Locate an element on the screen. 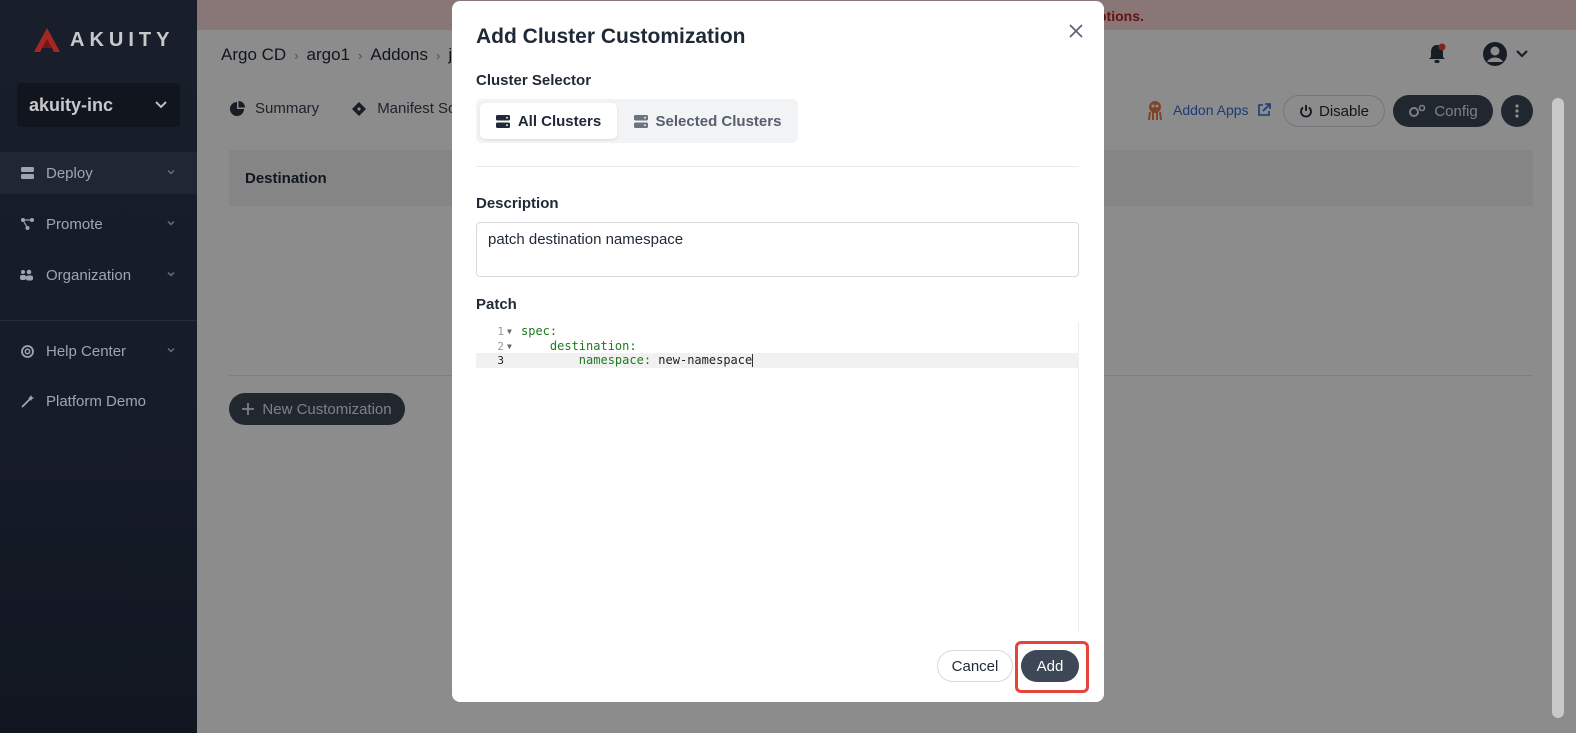  option-selected-clusters: Selected Clusters is located at coordinates (707, 121).